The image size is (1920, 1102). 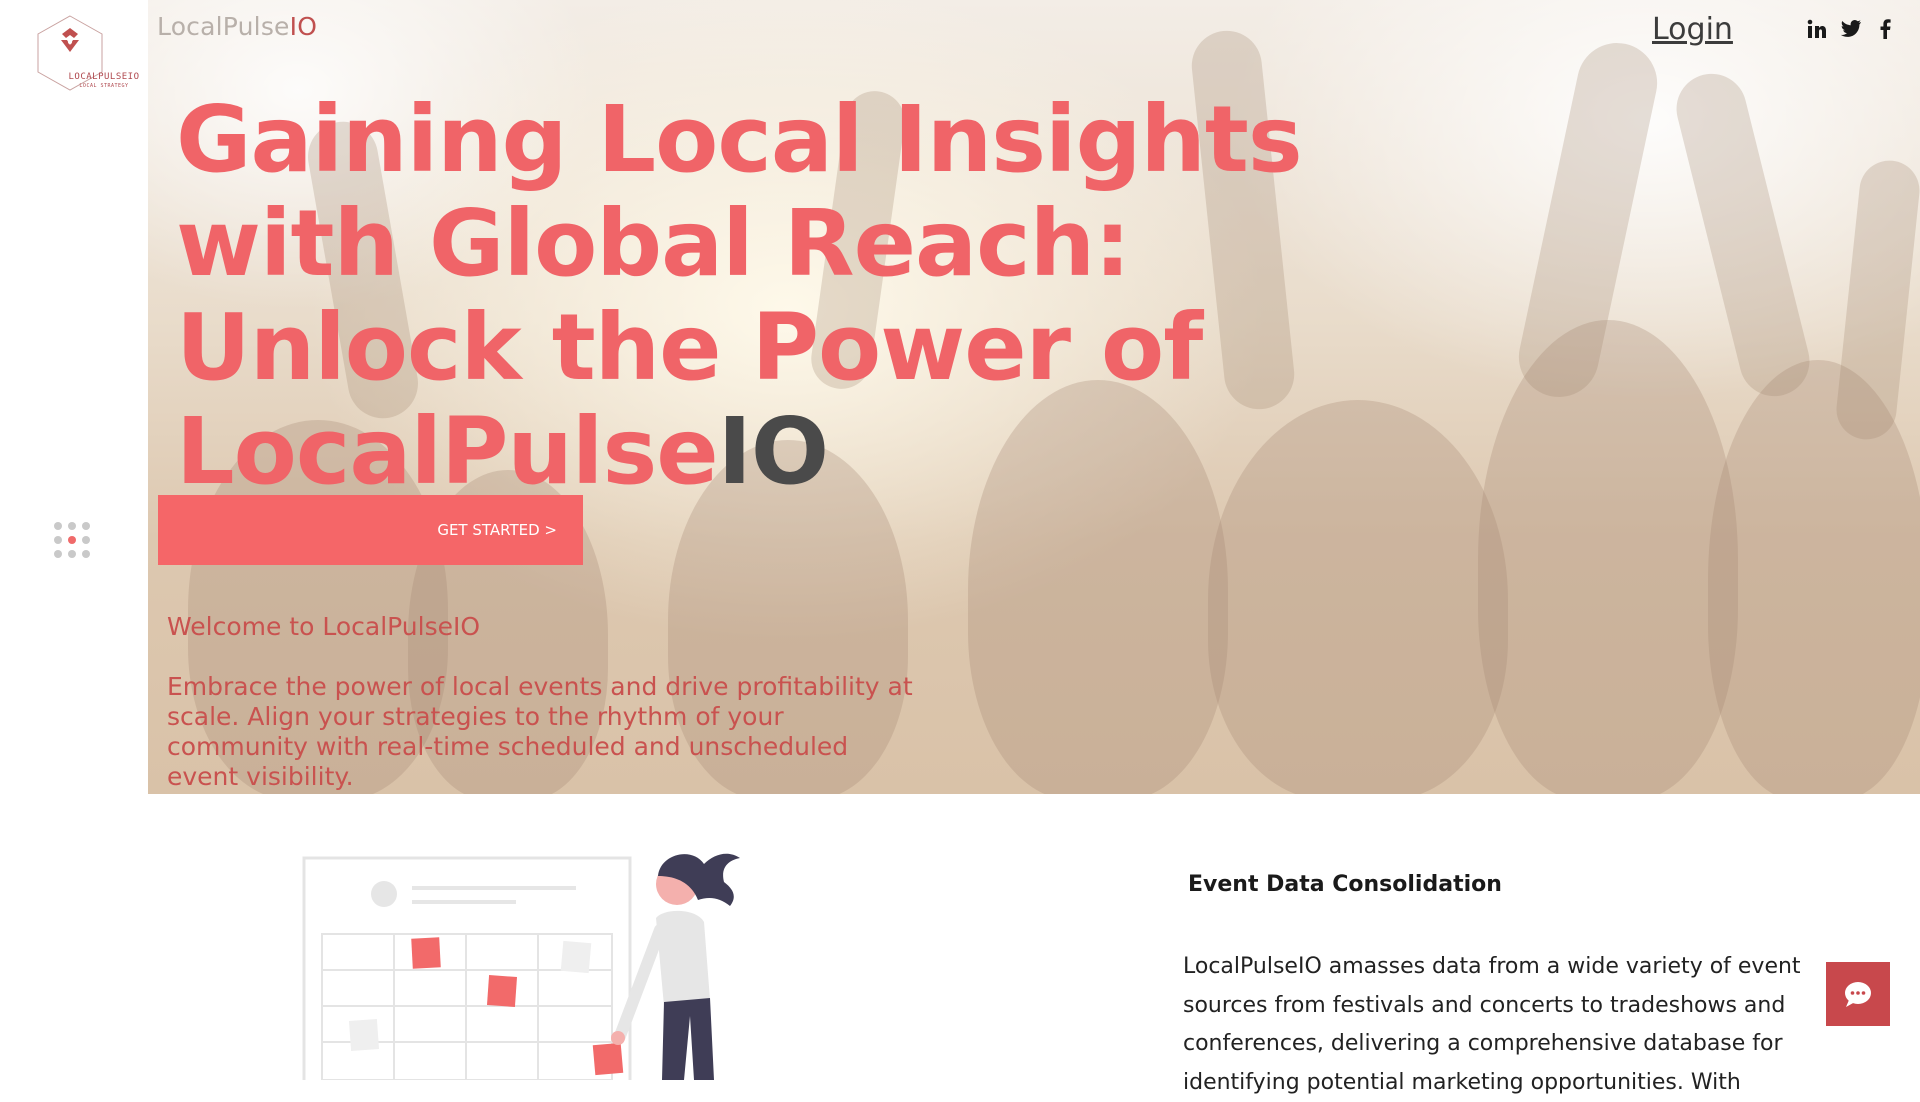 I want to click on brand-name-suffix: IO, so click(x=303, y=26).